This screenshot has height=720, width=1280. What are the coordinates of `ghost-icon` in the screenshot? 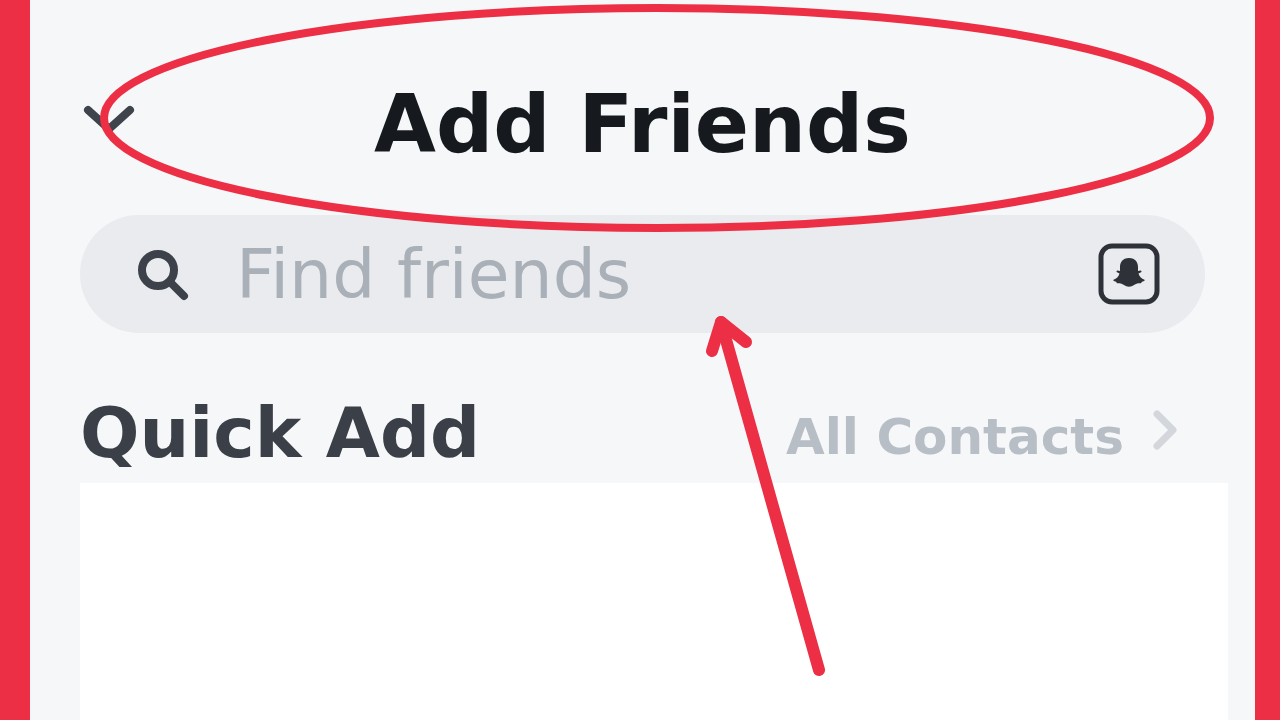 It's located at (1129, 274).